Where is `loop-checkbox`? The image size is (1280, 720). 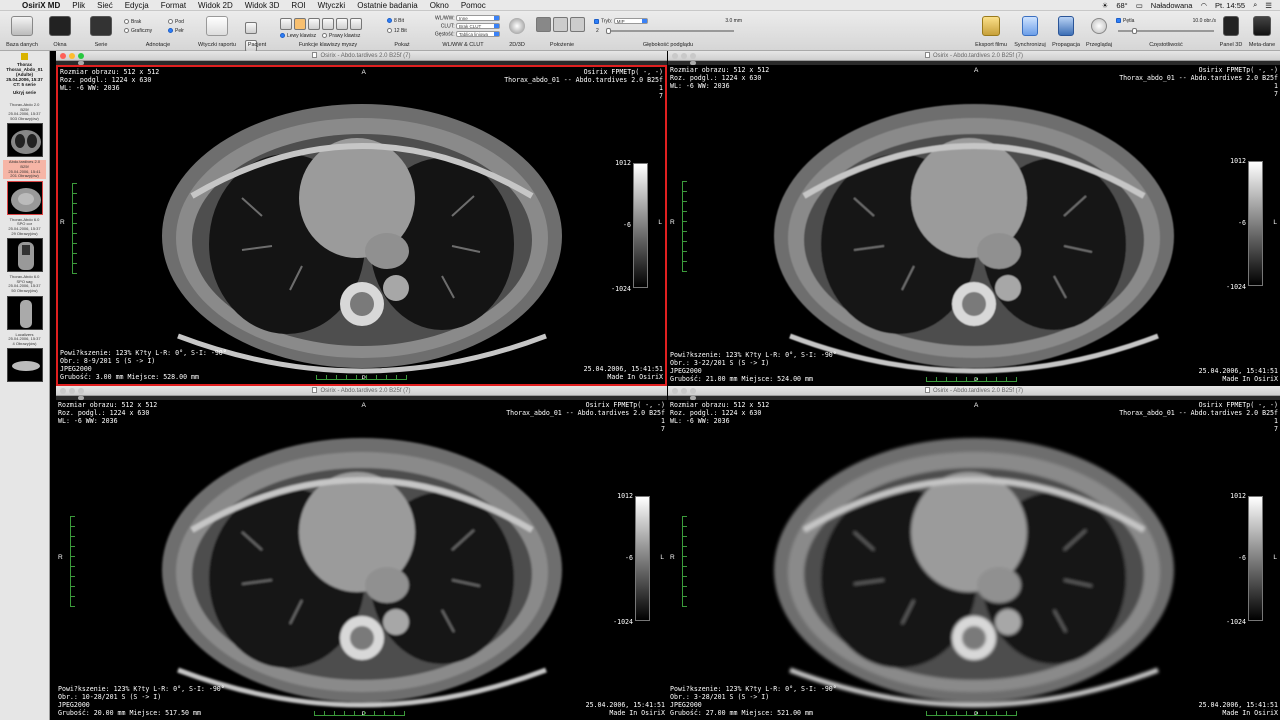
loop-checkbox is located at coordinates (1118, 21).